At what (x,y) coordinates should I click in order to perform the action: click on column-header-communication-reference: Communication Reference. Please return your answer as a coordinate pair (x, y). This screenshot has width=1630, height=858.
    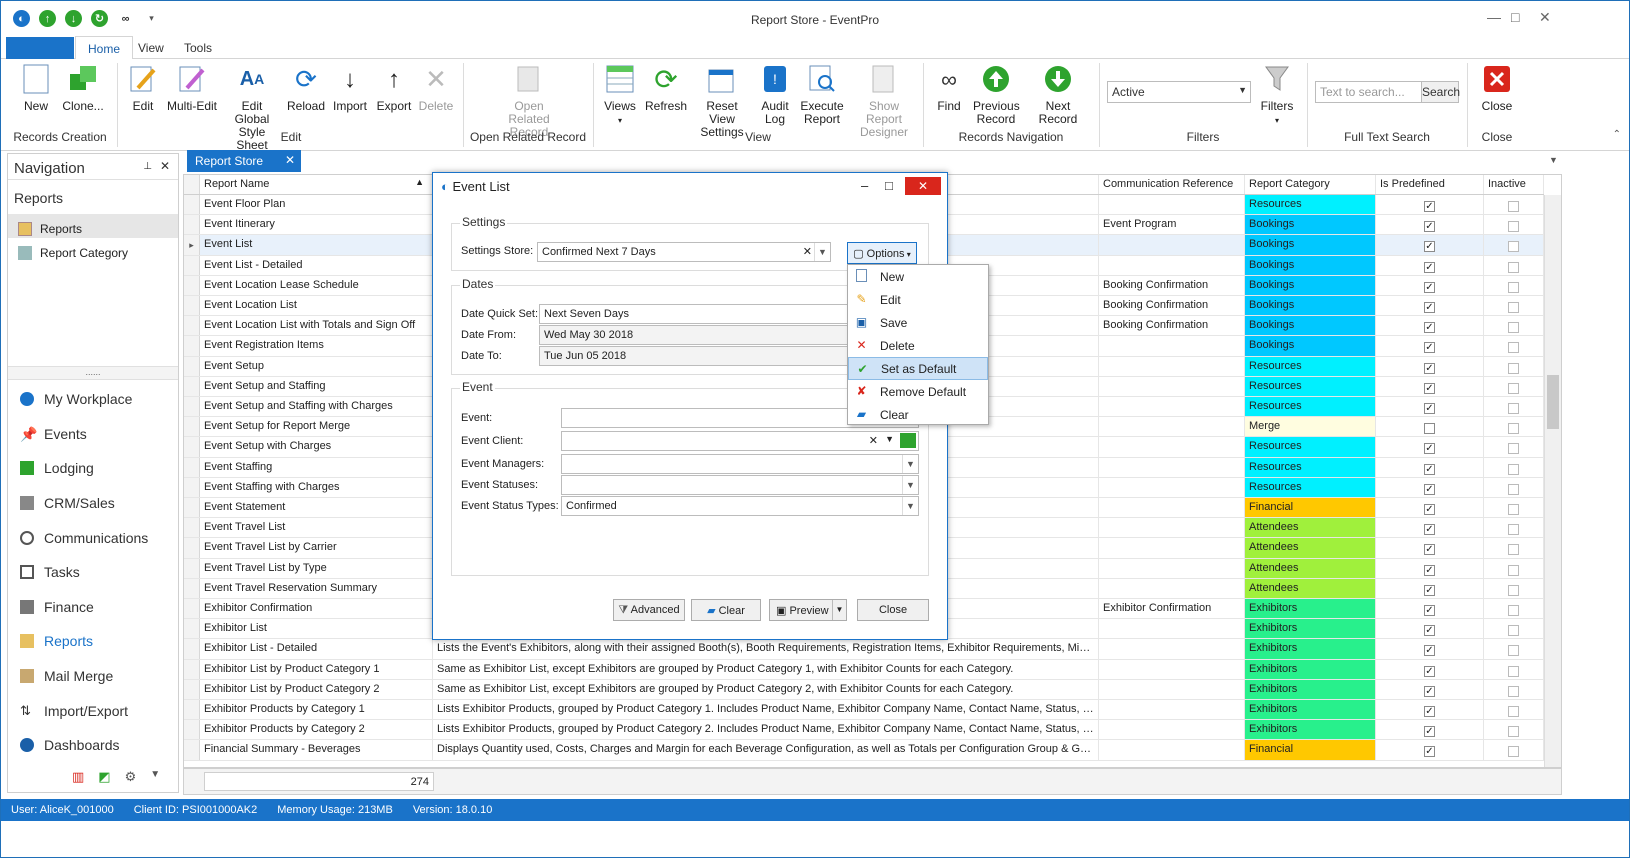
    Looking at the image, I should click on (1172, 184).